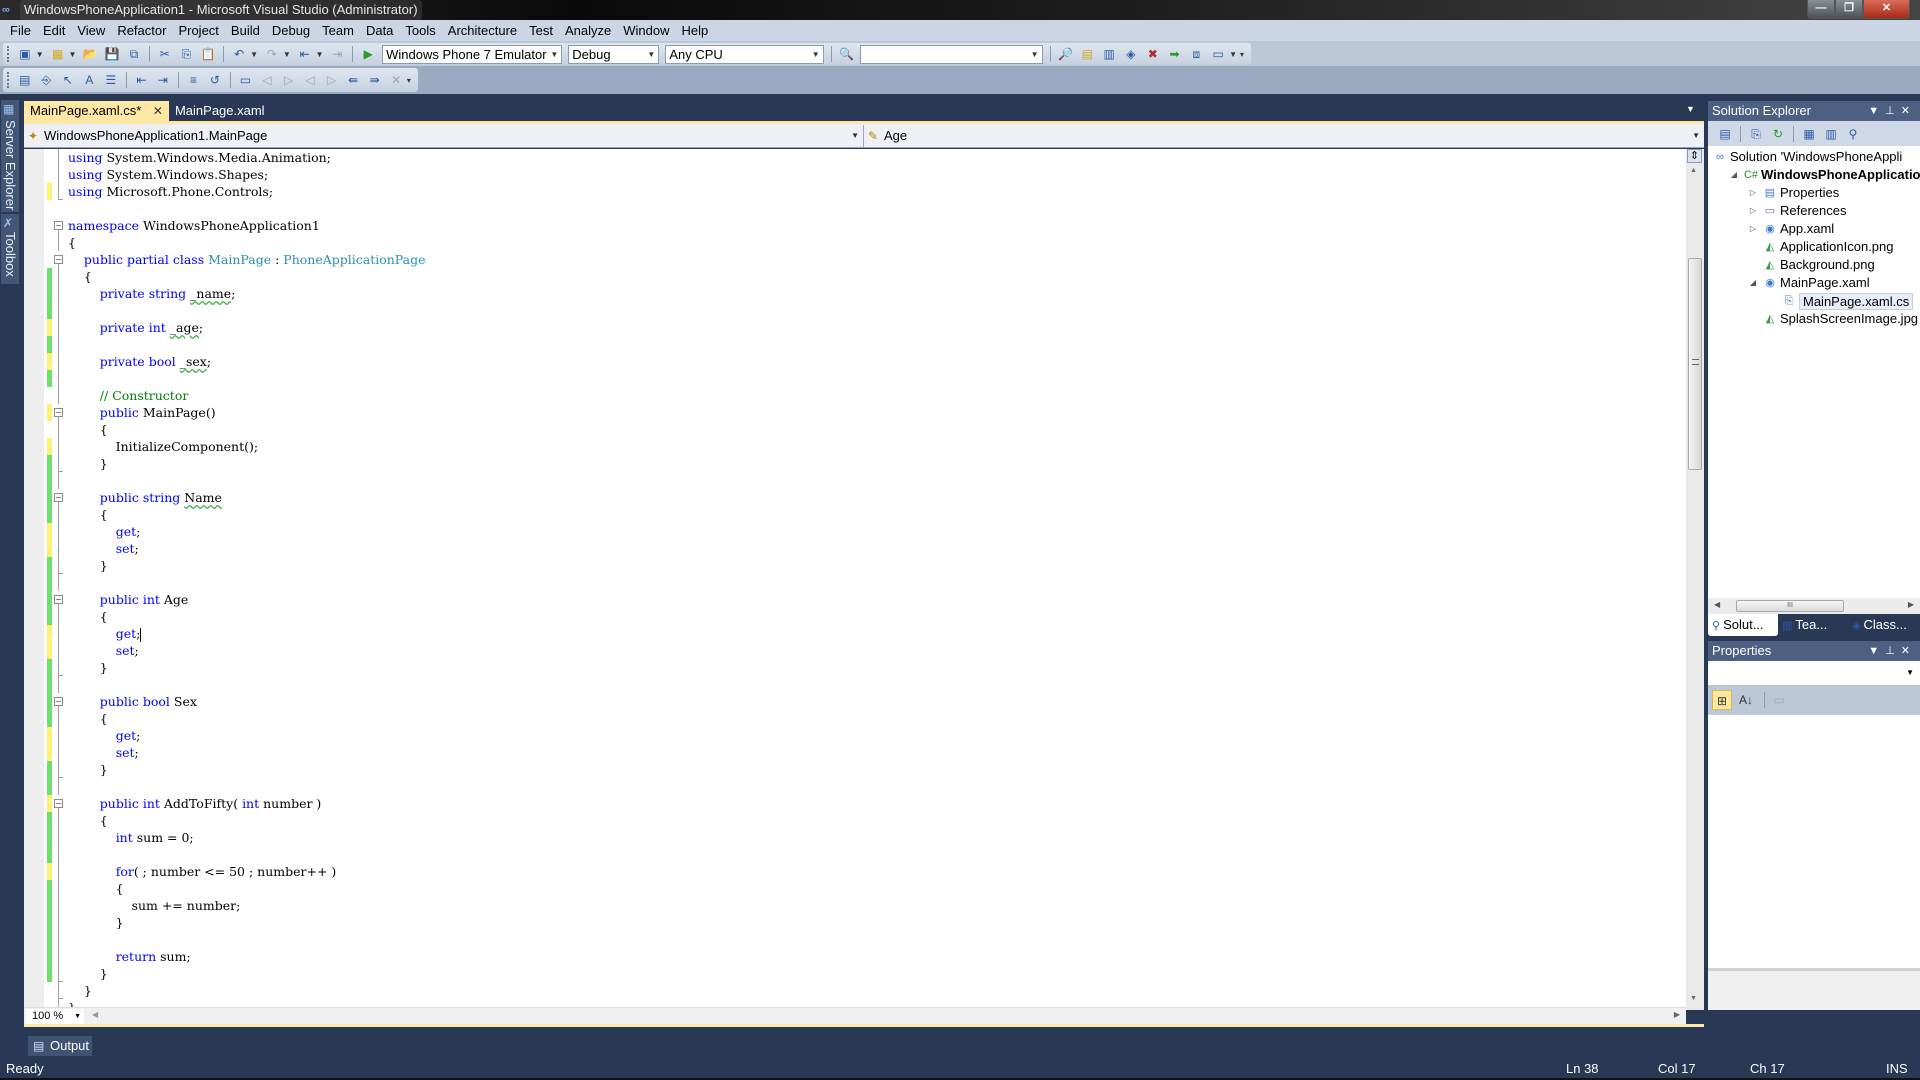  What do you see at coordinates (1153, 54) in the screenshot?
I see `extension-manager-icon: ✖` at bounding box center [1153, 54].